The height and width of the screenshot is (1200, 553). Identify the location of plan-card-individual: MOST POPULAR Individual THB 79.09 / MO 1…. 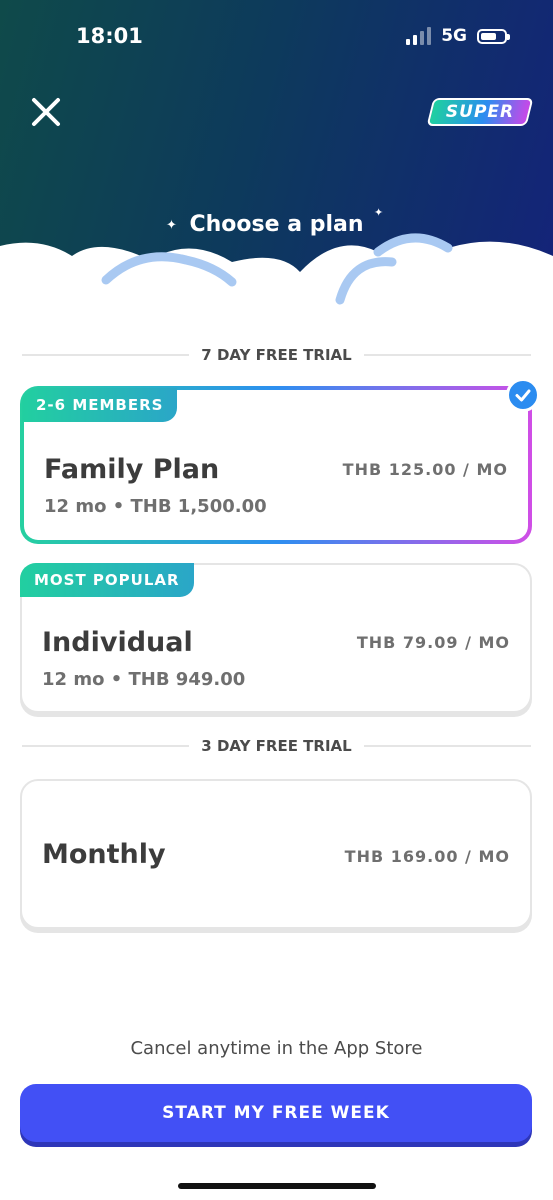
(276, 638).